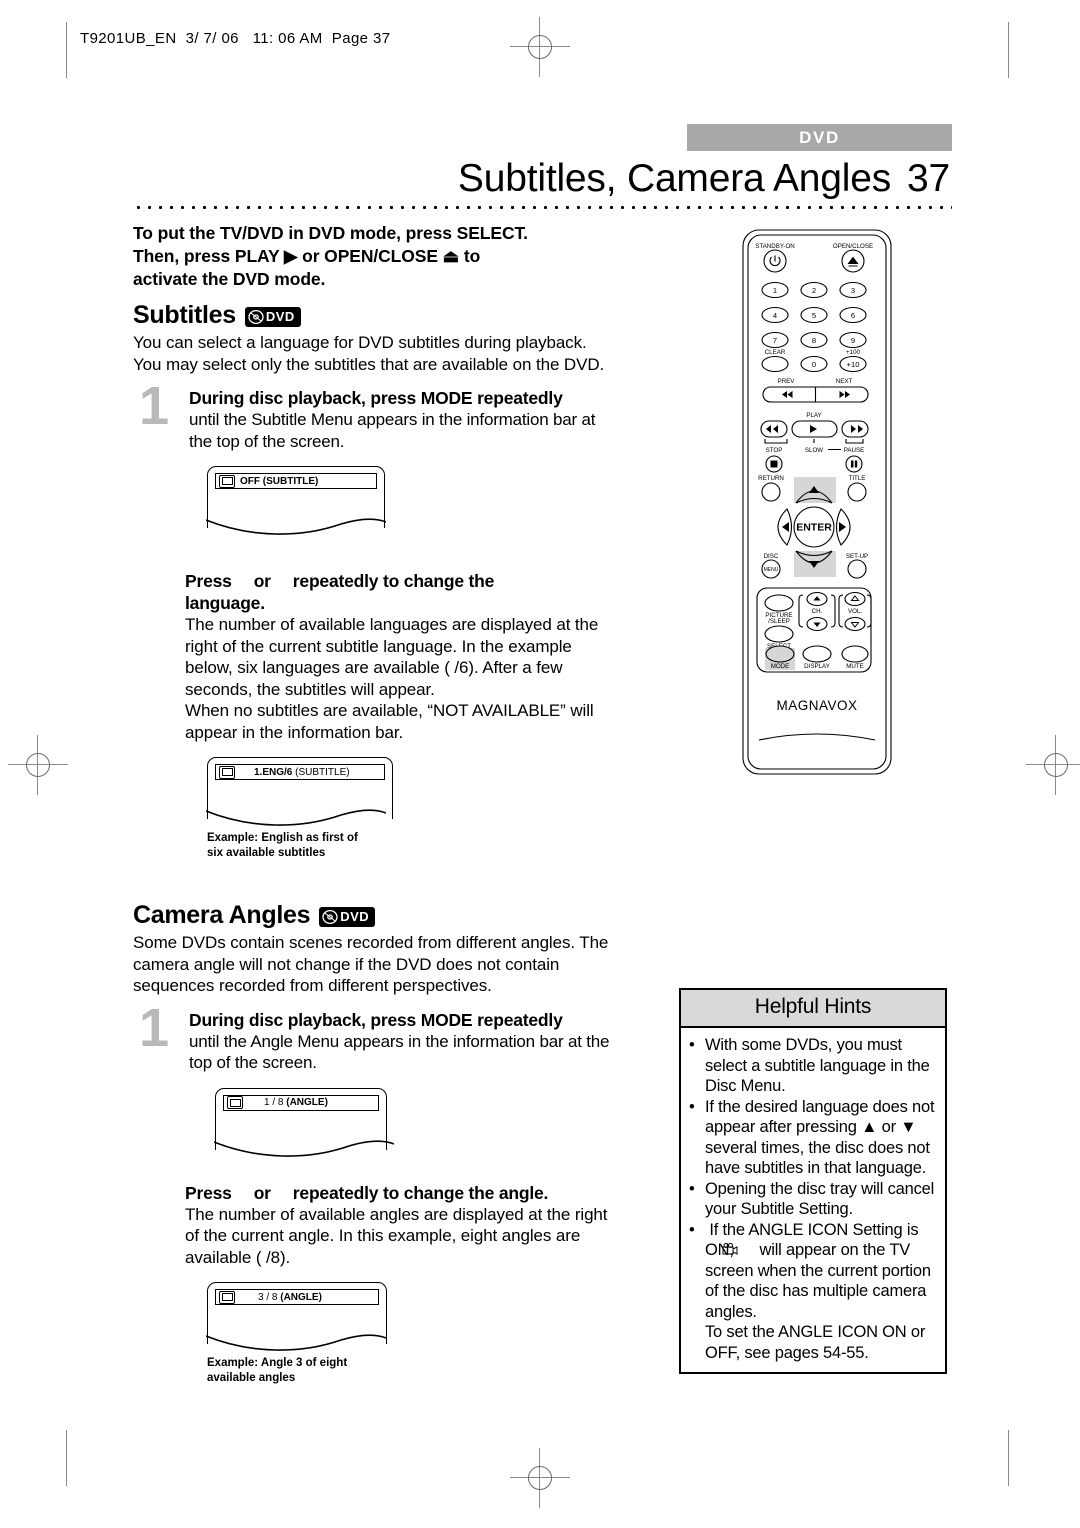  I want to click on information-bar-text: 1.ENG/6 (SUBTITLE), so click(302, 772).